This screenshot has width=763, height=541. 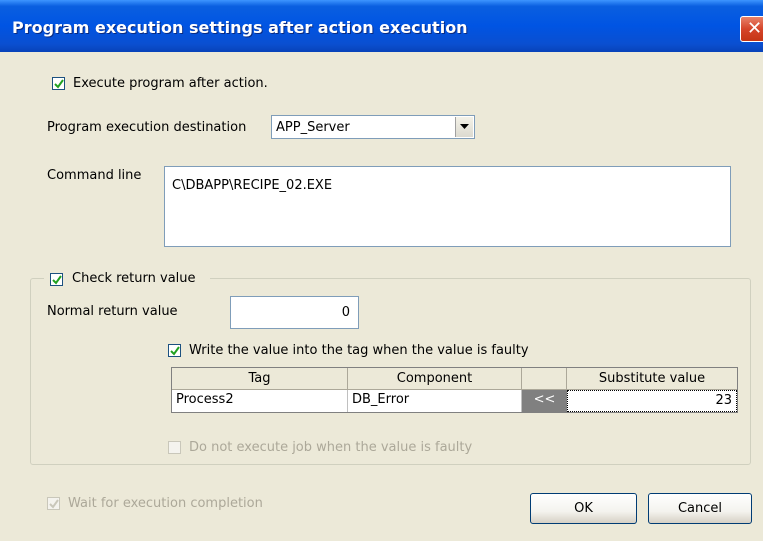 I want to click on normal-return-value: 0, so click(x=345, y=312).